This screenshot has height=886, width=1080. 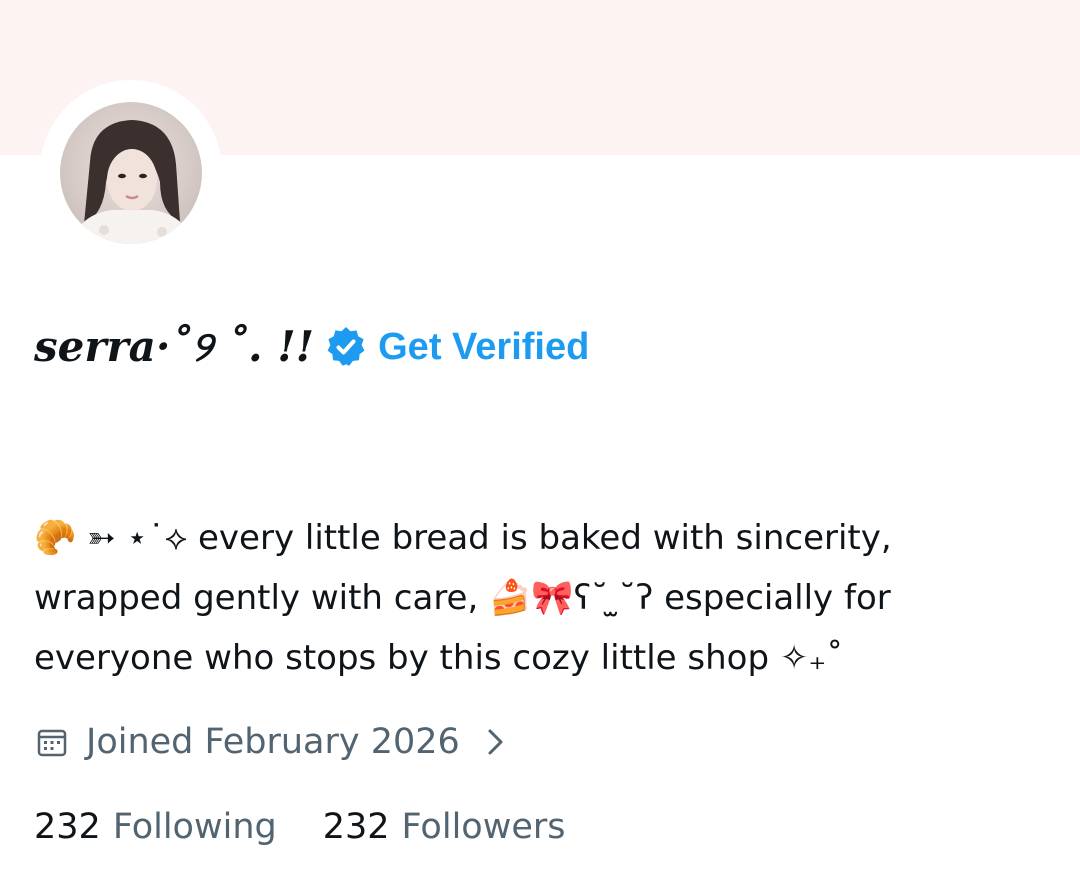 I want to click on chevron-right-icon, so click(x=496, y=742).